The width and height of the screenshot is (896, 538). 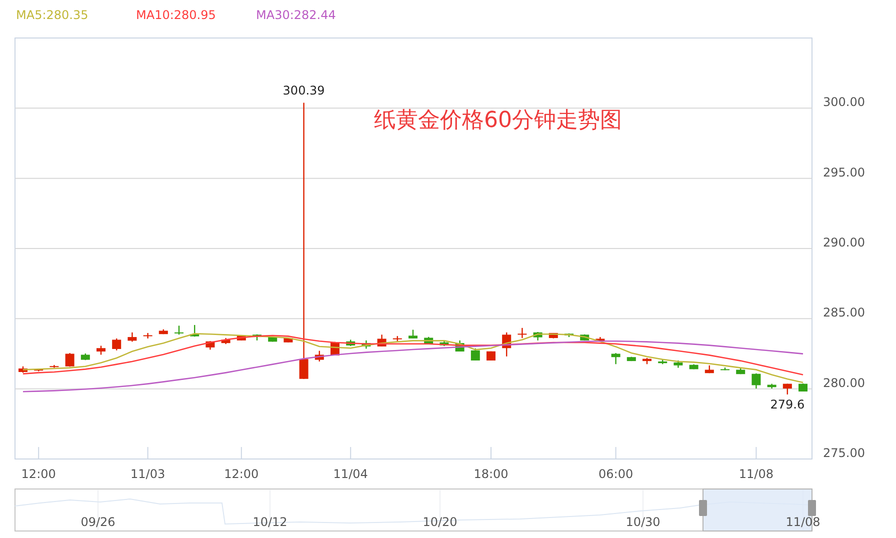 I want to click on axis-label: 295.00, so click(x=844, y=172).